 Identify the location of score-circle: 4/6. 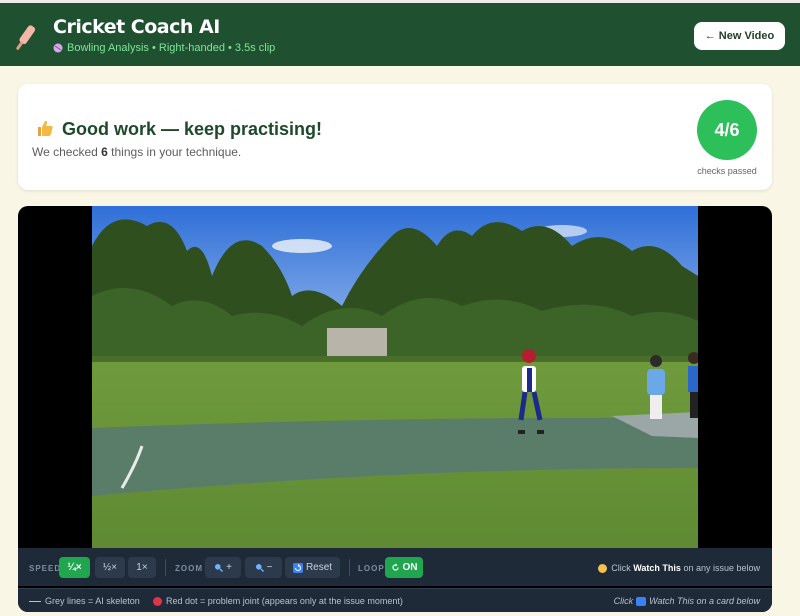
(727, 130).